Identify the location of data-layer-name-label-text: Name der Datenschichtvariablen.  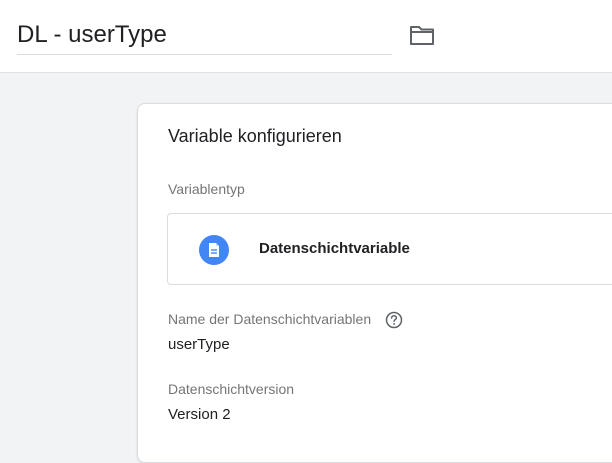
(270, 319).